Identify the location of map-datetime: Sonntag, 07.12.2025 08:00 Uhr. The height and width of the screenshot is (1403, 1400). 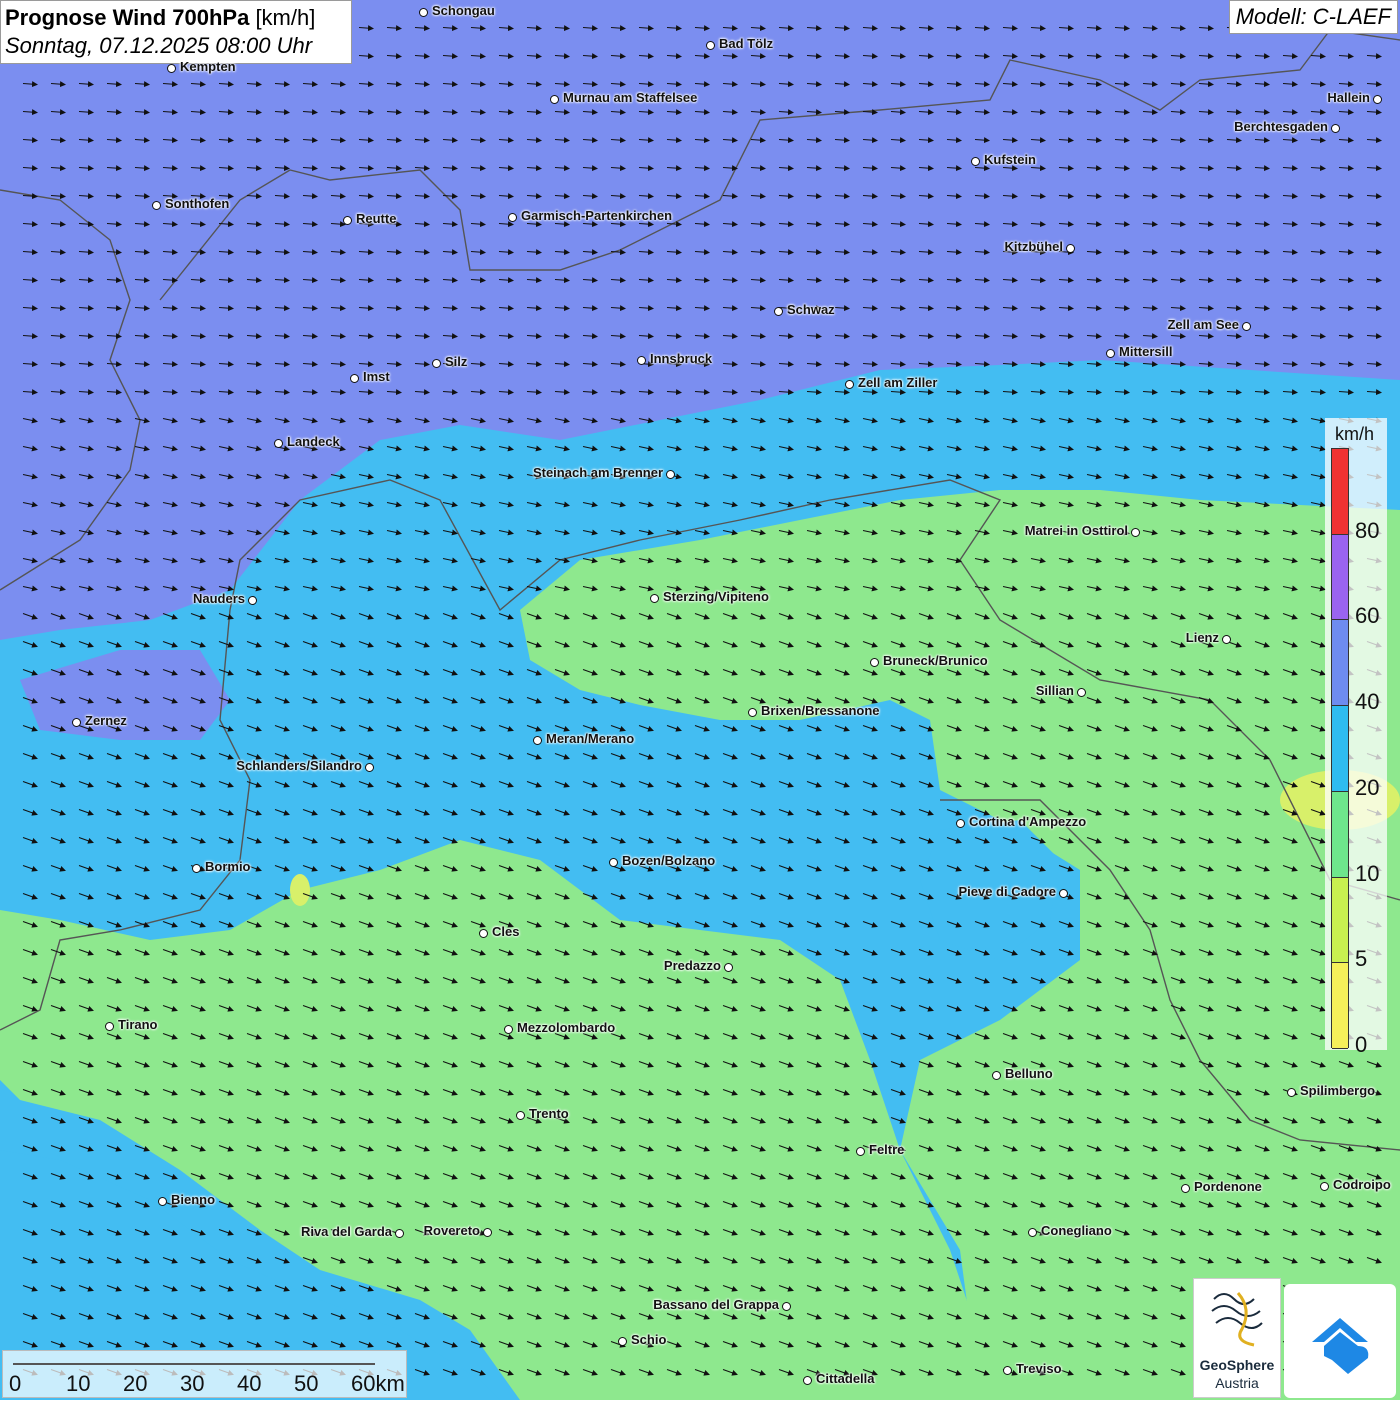
(159, 45).